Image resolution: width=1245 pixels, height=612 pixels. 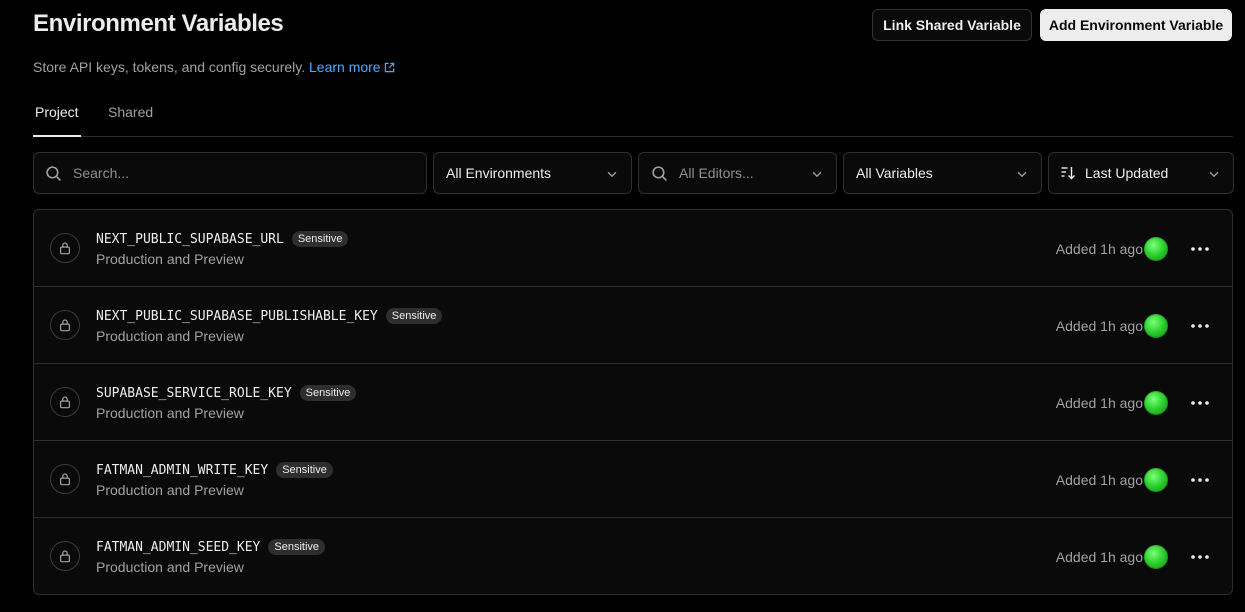 I want to click on link-shared-variable-button: Link Shared Variable, so click(x=952, y=25).